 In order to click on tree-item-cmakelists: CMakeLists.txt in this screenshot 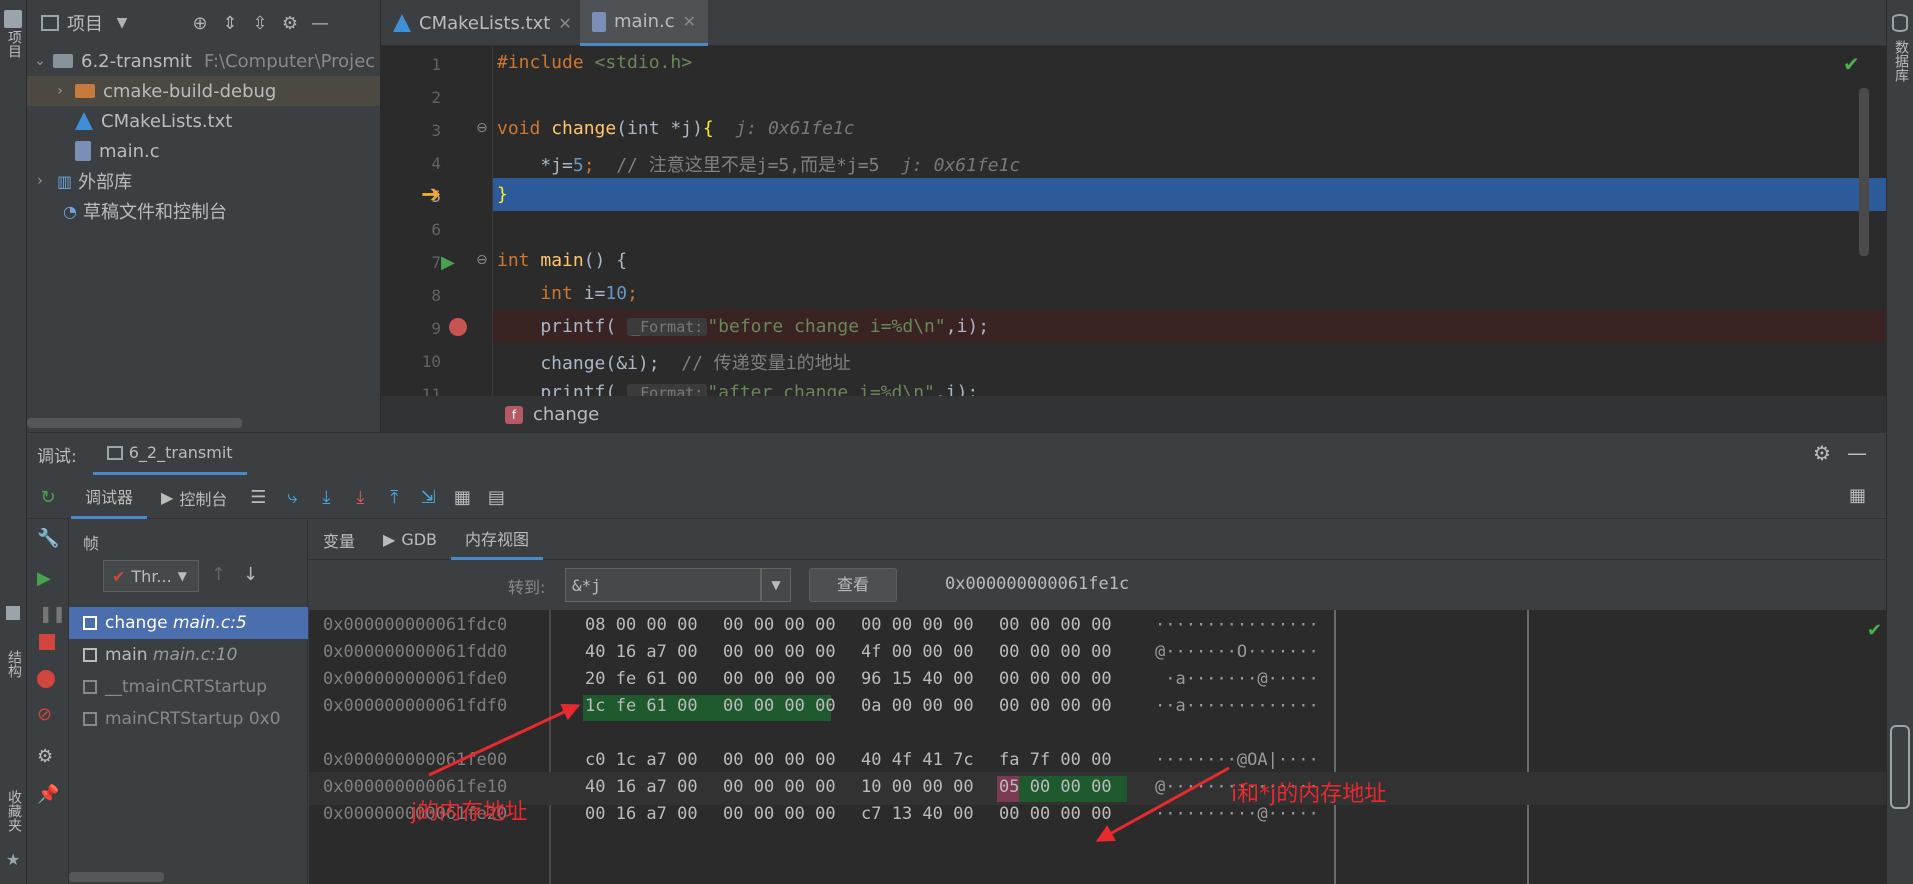, I will do `click(203, 121)`.